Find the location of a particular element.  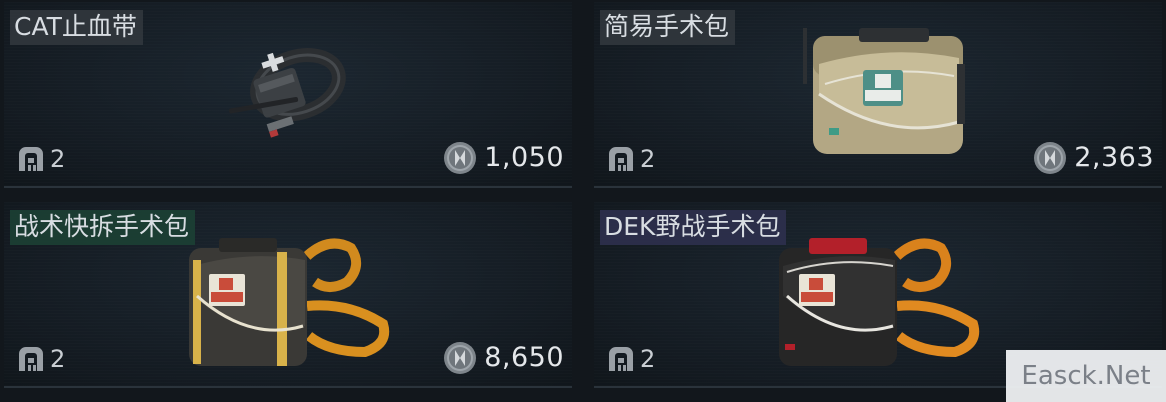

tourniquet-icon is located at coordinates (287, 93).